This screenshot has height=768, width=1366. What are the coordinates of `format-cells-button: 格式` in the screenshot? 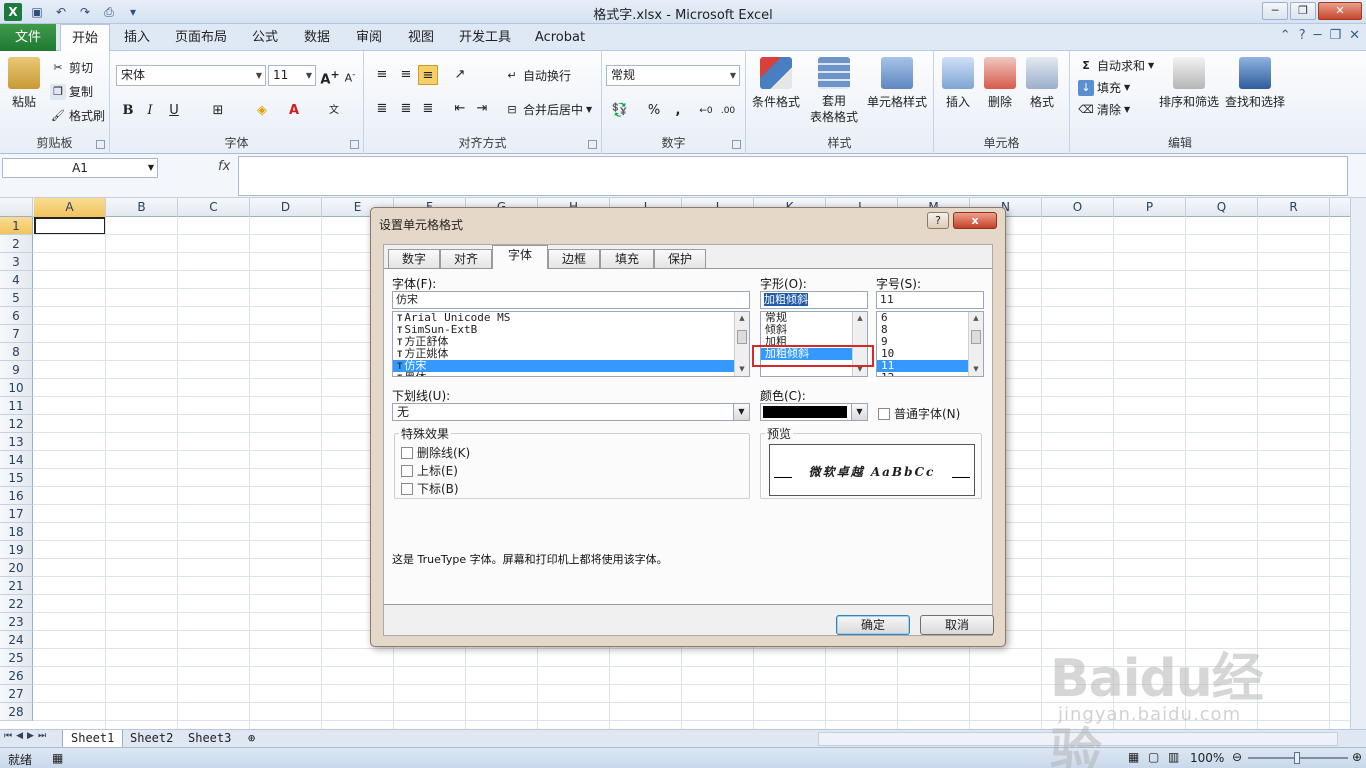 It's located at (1042, 83).